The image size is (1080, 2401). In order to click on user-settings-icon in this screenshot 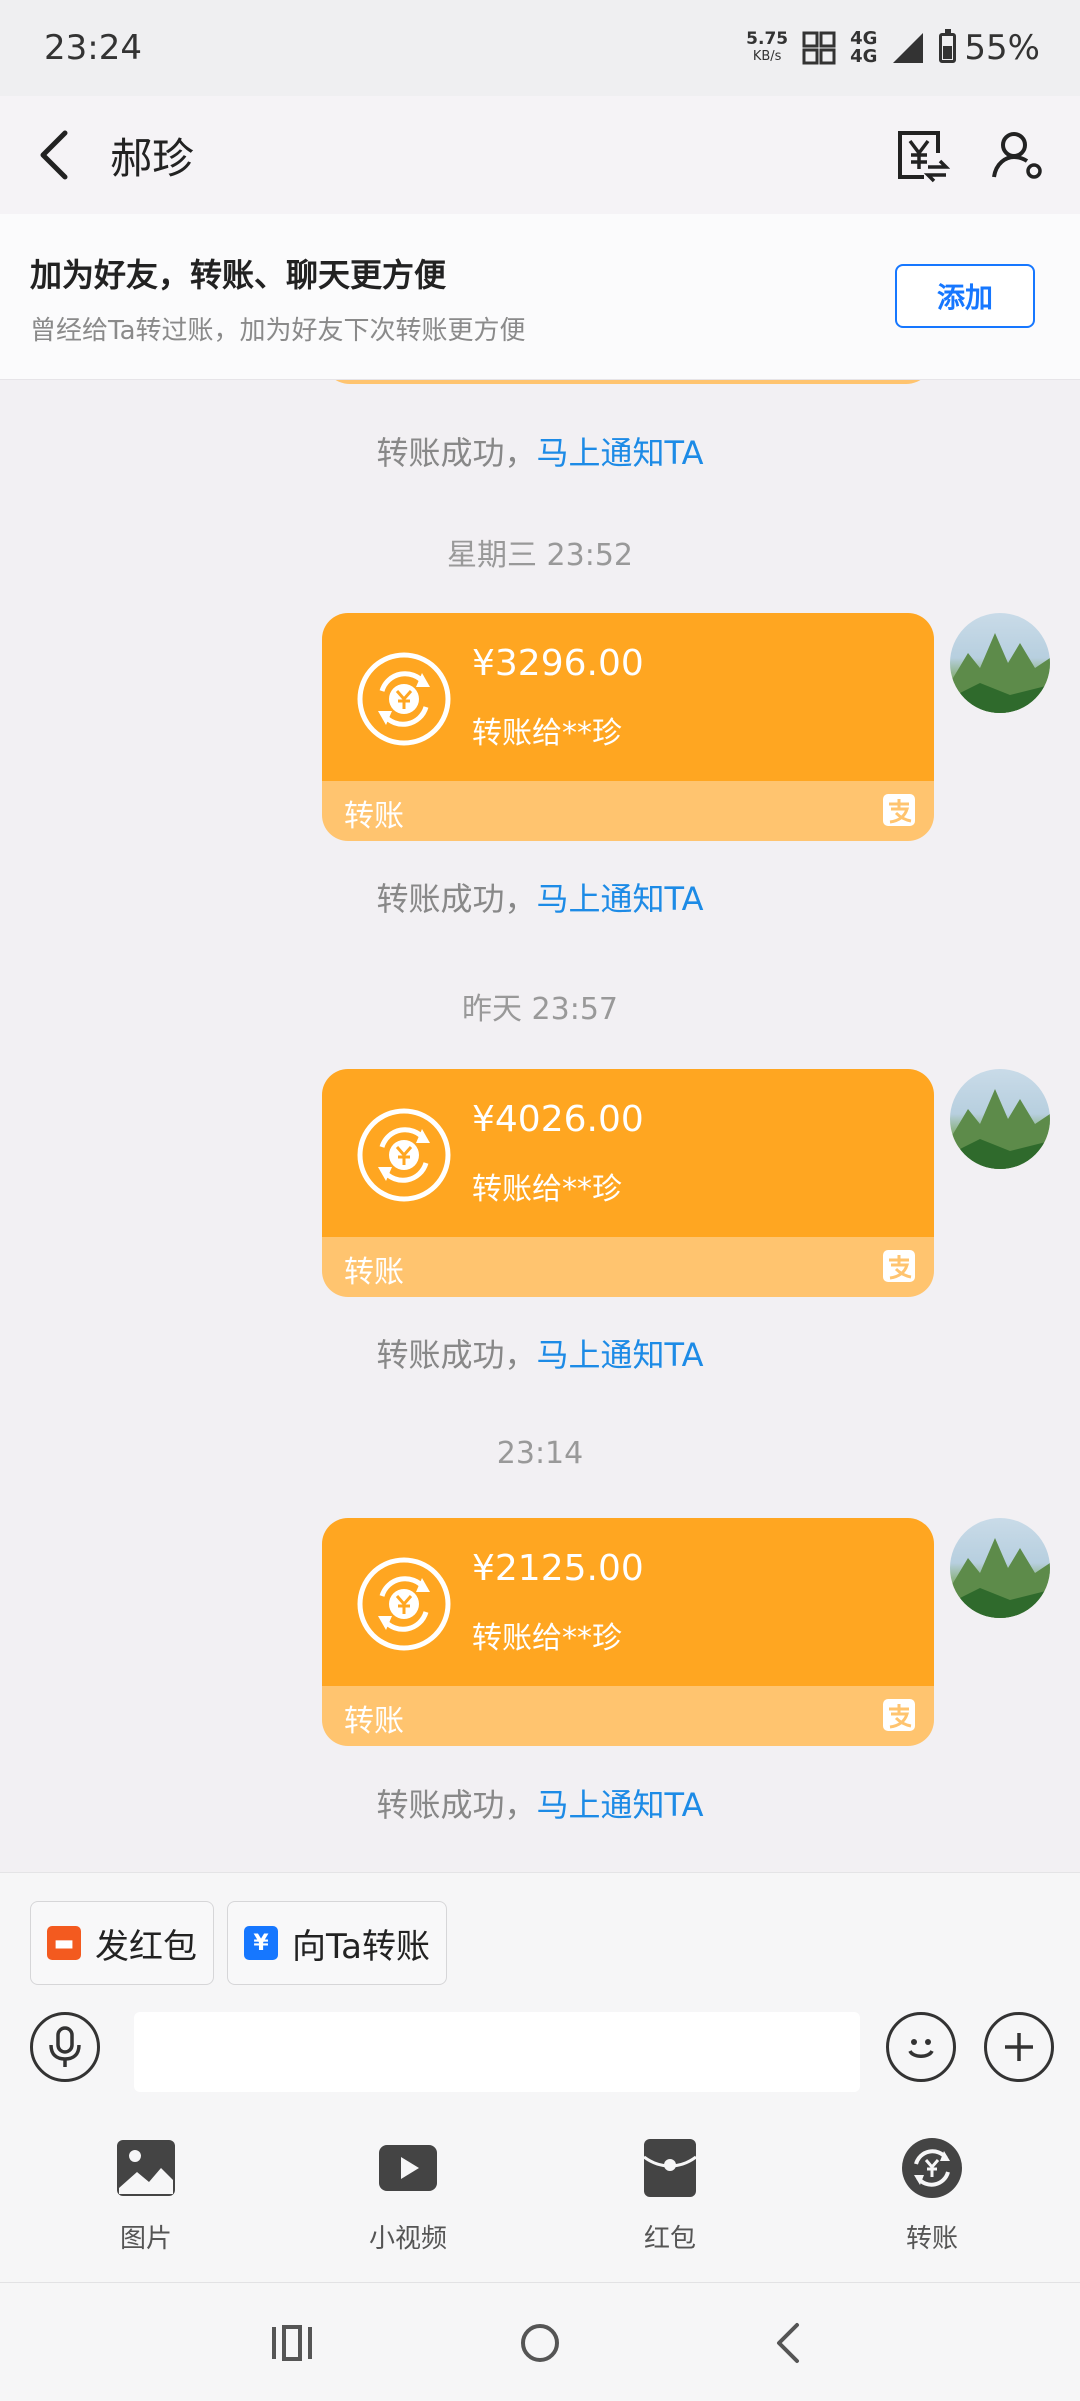, I will do `click(1017, 155)`.